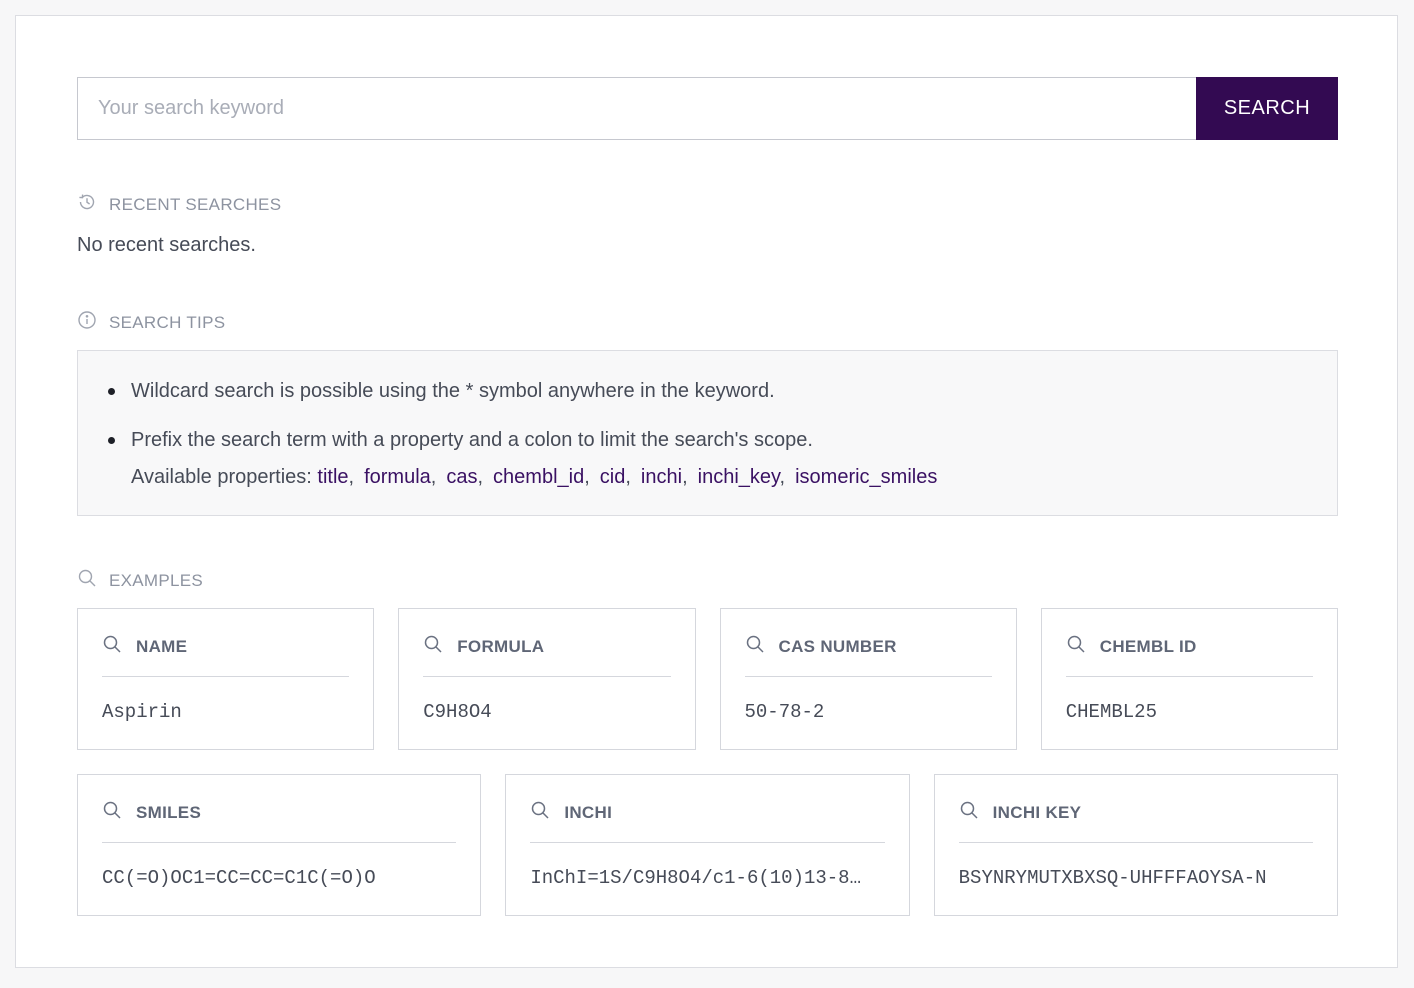 This screenshot has width=1414, height=988. What do you see at coordinates (866, 477) in the screenshot?
I see `property-isomeric-smiles: isomeric_smiles` at bounding box center [866, 477].